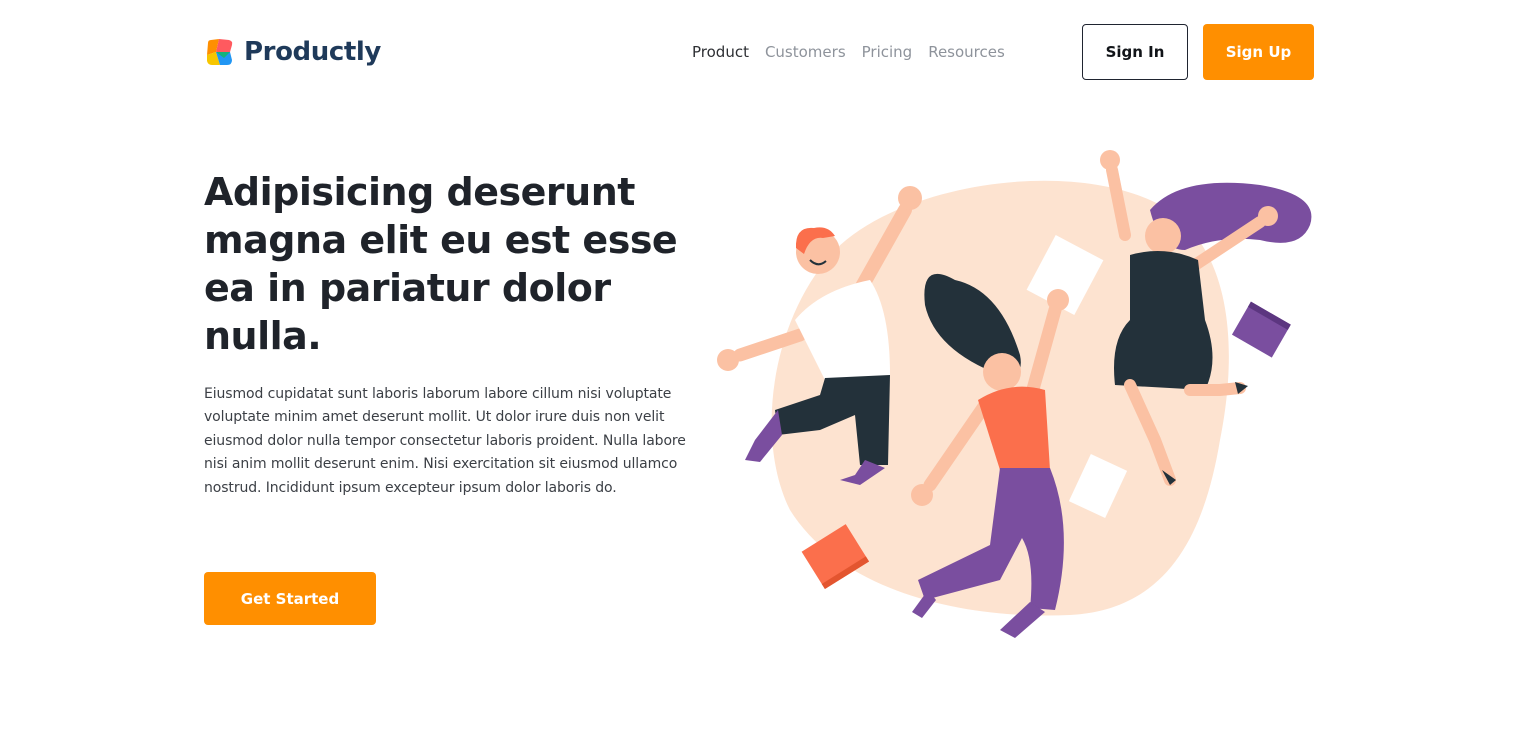 Image resolution: width=1518 pixels, height=730 pixels. I want to click on brand-logo: Productly, so click(292, 52).